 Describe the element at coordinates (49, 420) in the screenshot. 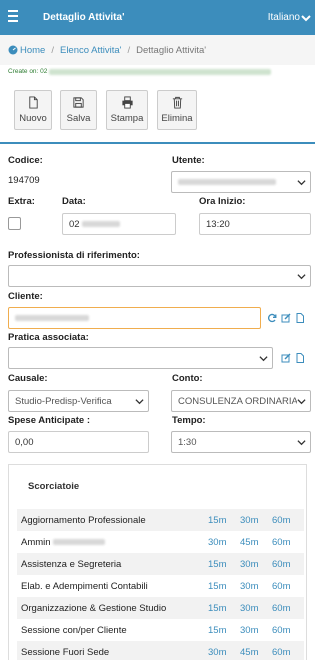

I see `spese-label: Spese Anticipate :` at that location.